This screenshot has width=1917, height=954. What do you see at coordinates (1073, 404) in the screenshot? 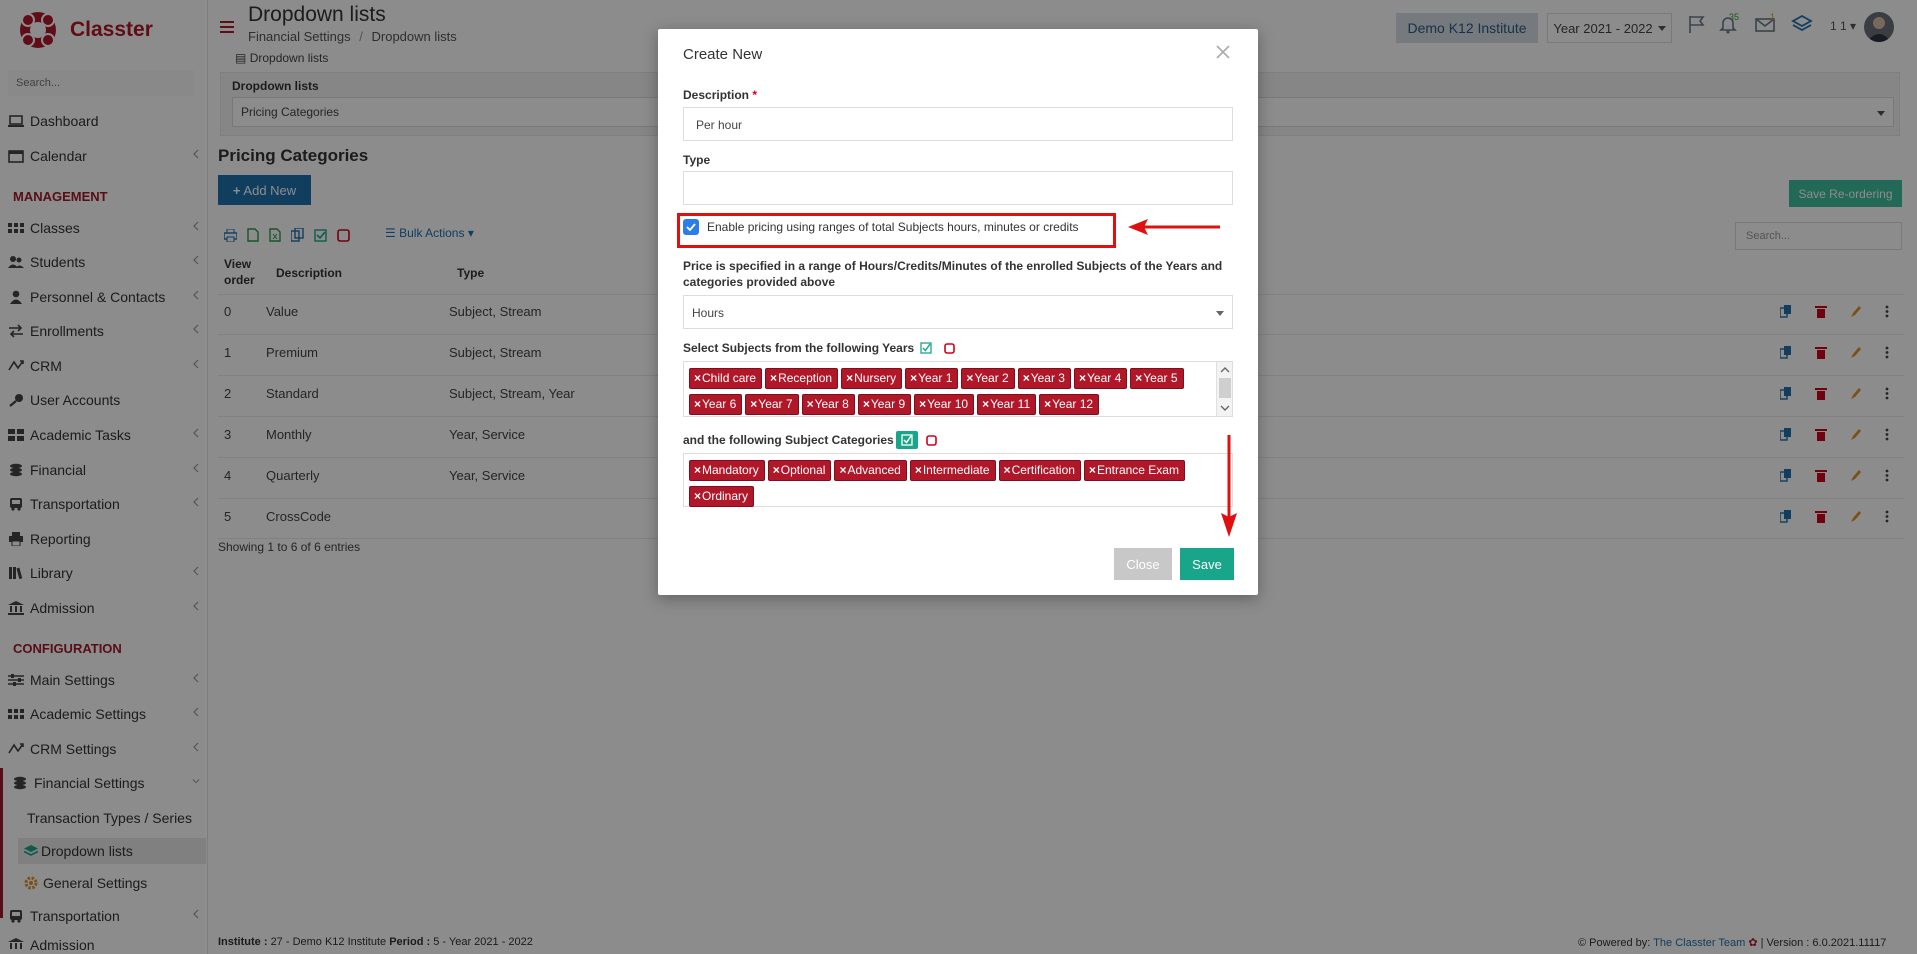
I see `year-tag-label: Year 12` at bounding box center [1073, 404].